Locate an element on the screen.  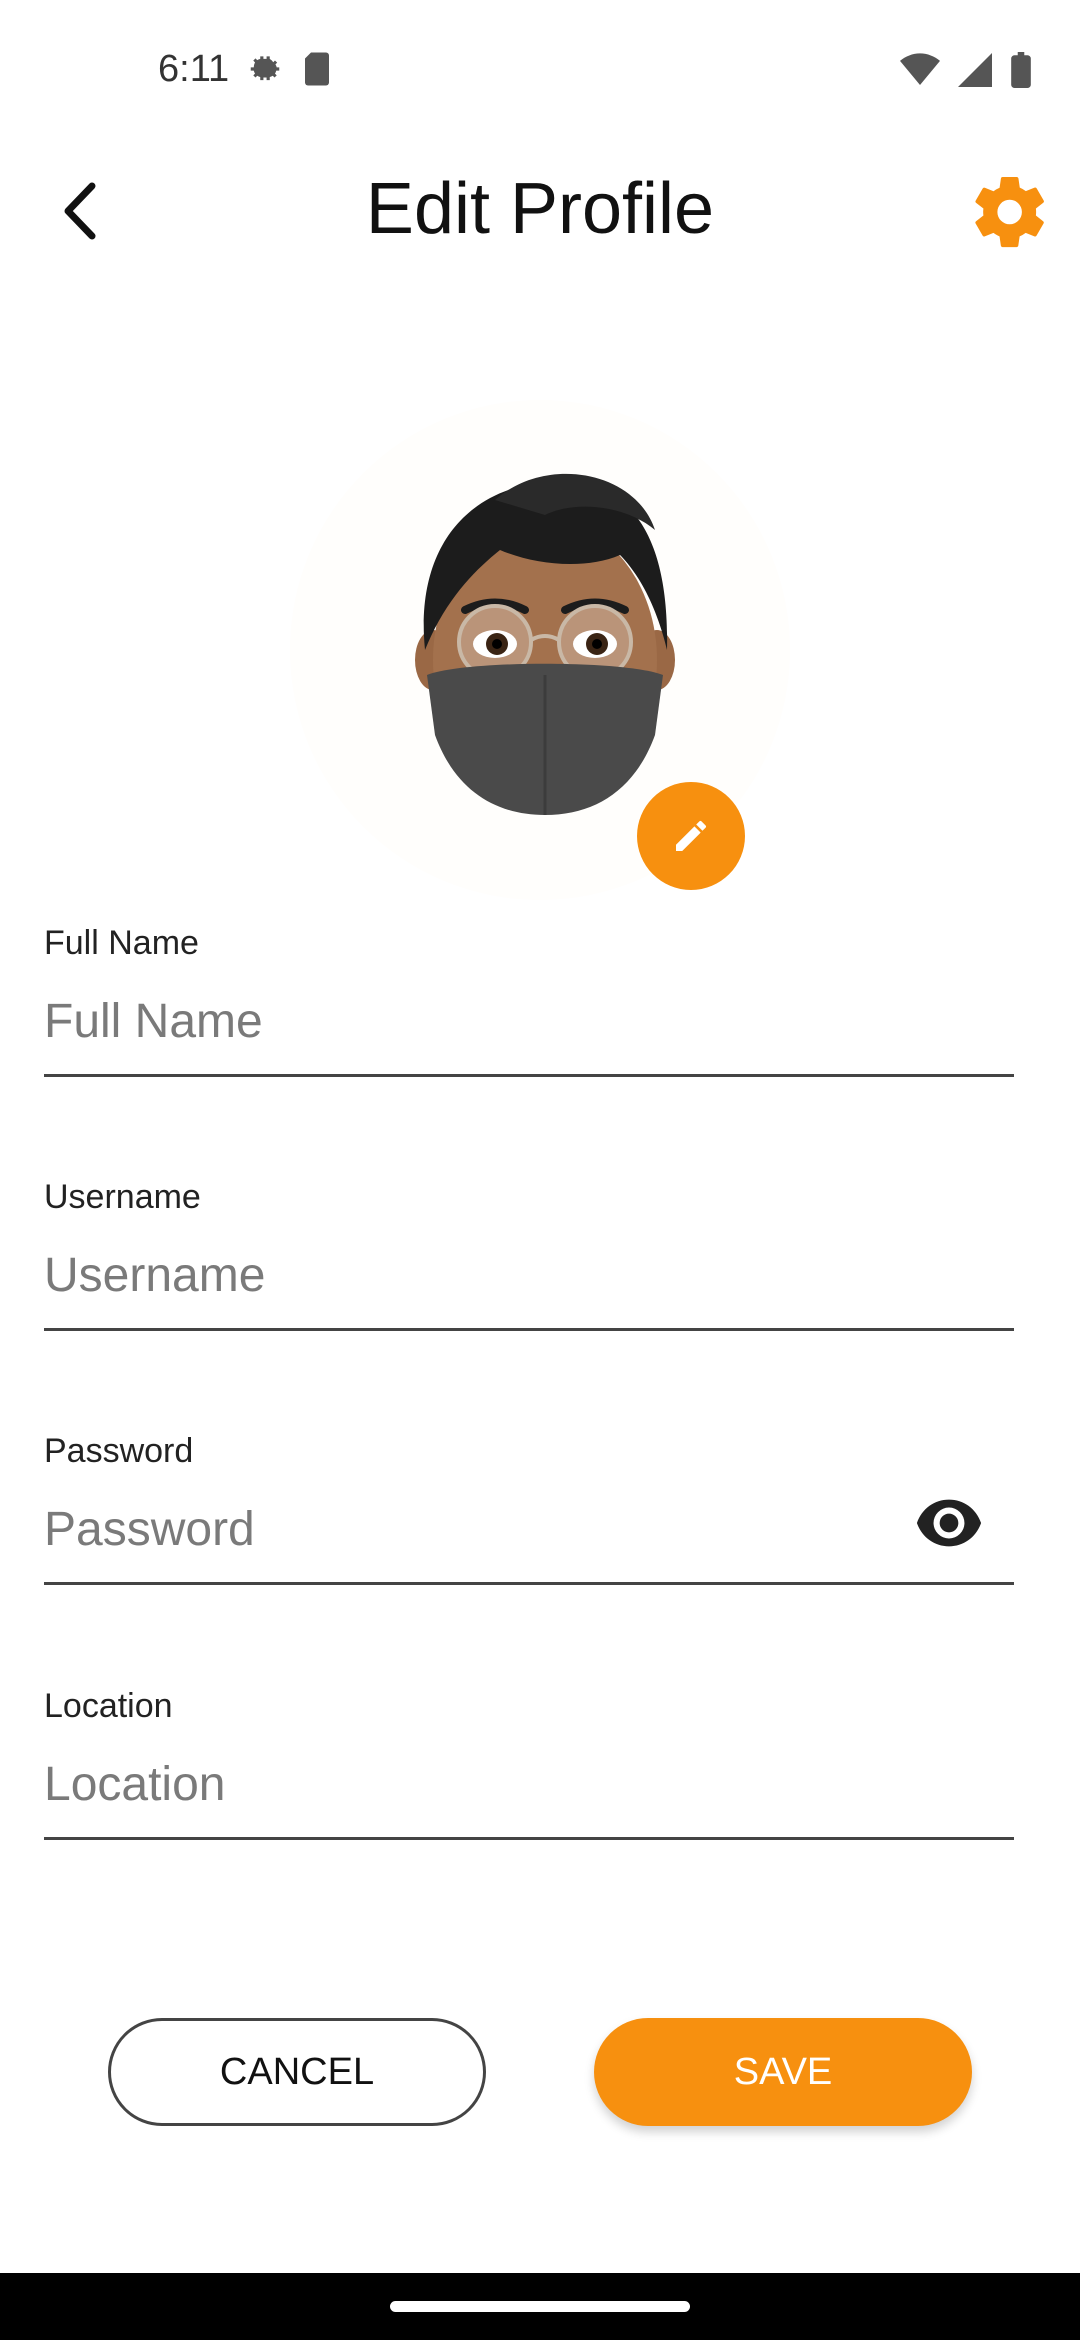
location-field: Location is located at coordinates (529, 1782).